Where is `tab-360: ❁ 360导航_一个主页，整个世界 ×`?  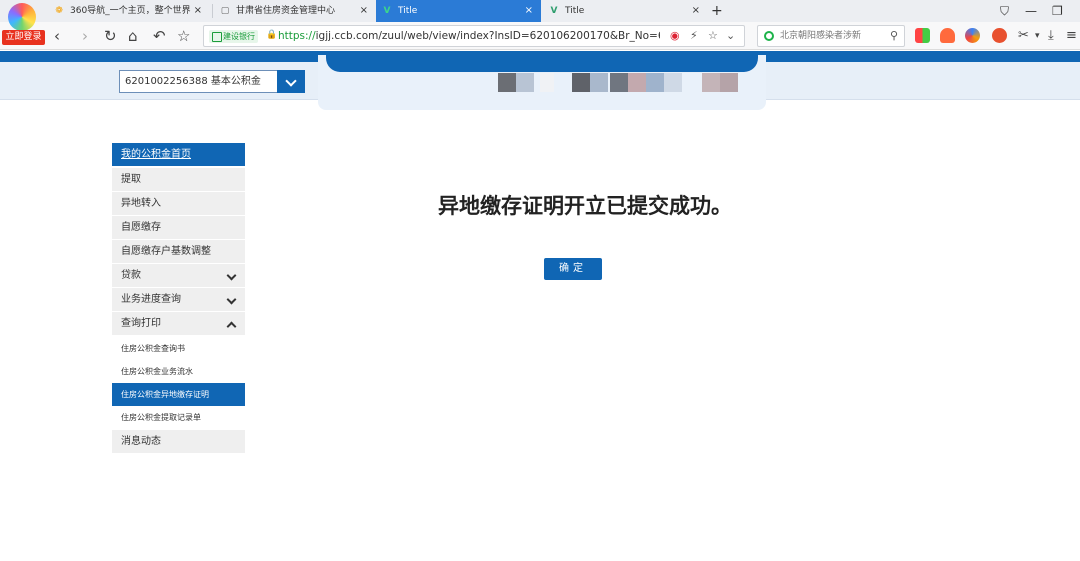
tab-360: ❁ 360导航_一个主页，整个世界 × is located at coordinates (129, 11).